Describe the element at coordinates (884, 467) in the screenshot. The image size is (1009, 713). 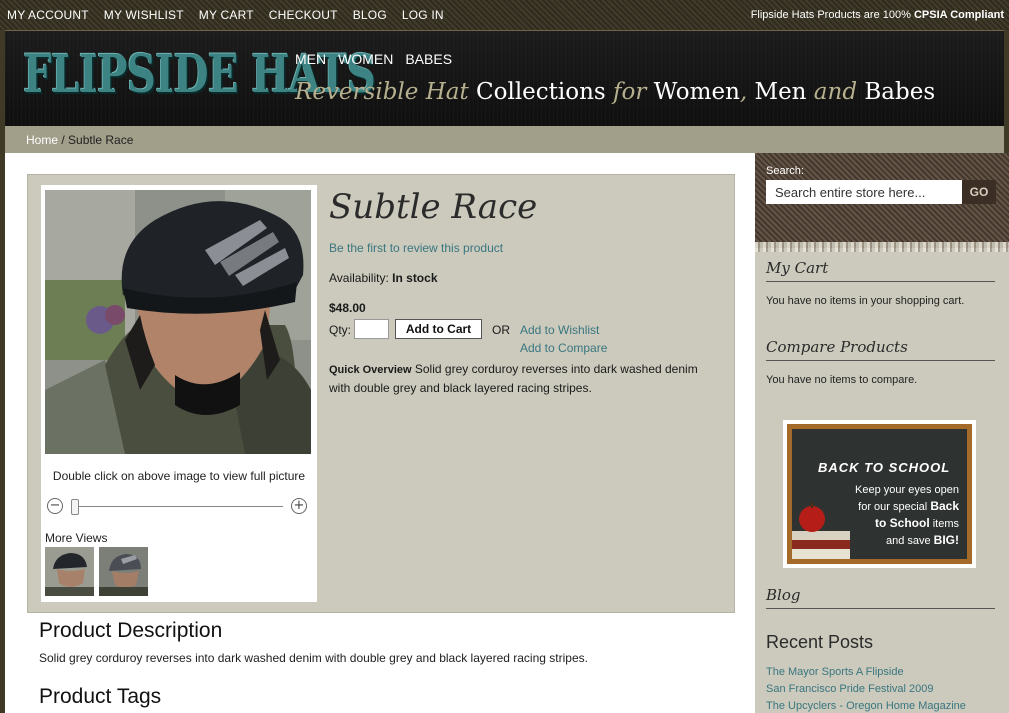
I see `promo-headline: BACK TO SCHOOL` at that location.